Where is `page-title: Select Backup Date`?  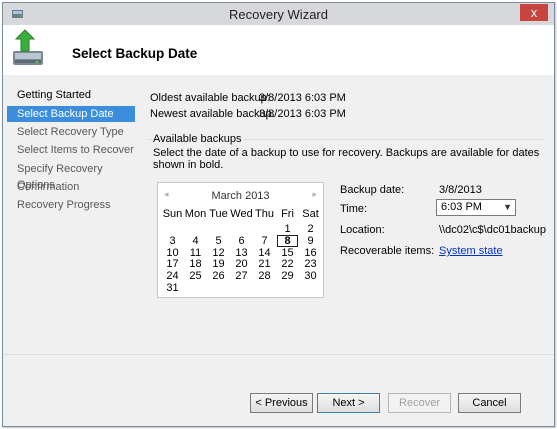 page-title: Select Backup Date is located at coordinates (135, 53).